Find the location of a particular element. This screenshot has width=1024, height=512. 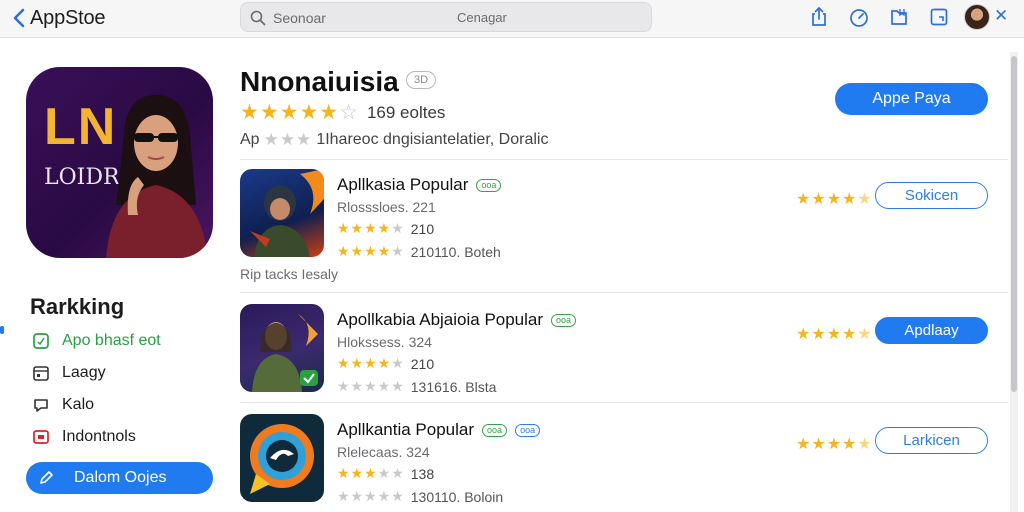

app-line-3: ★★★★★ 131616. Blsta is located at coordinates (416, 386).